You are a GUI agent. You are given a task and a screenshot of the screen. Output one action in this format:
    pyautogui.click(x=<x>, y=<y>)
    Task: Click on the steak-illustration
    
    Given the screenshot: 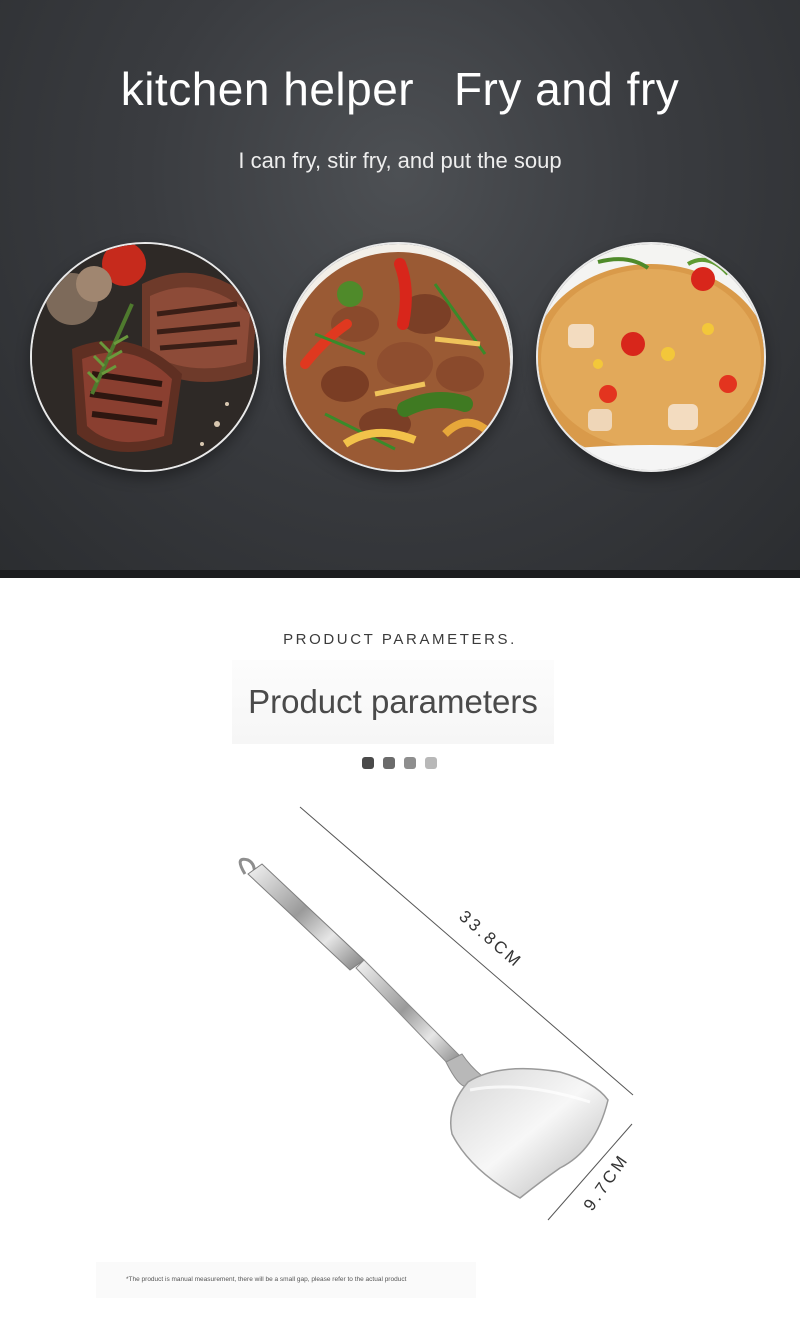 What is the action you would take?
    pyautogui.click(x=145, y=357)
    